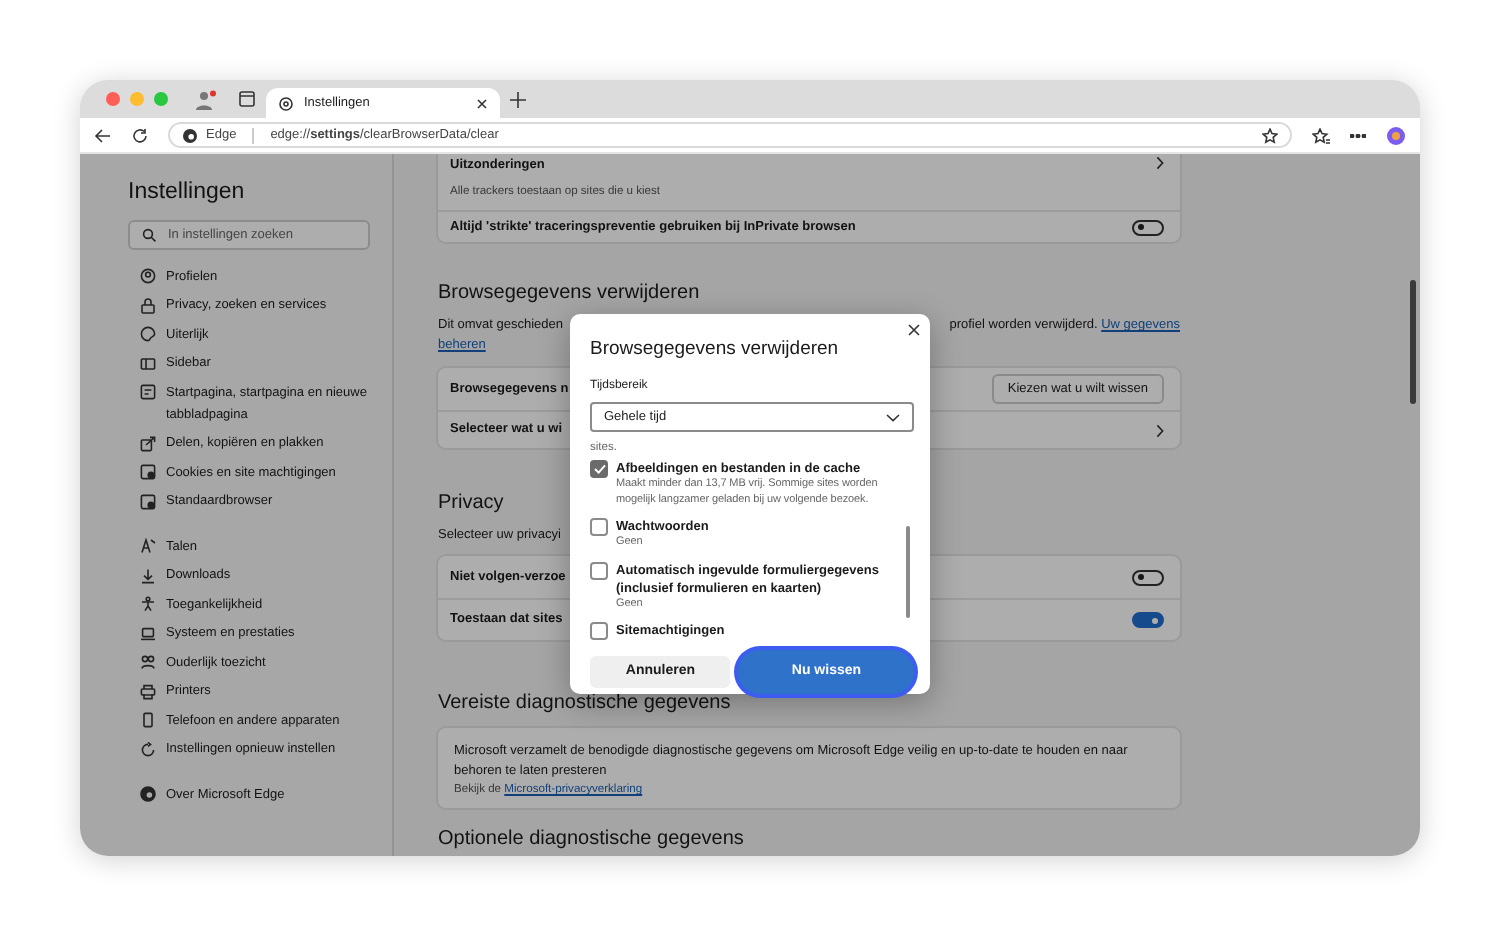 This screenshot has width=1500, height=942. I want to click on section-heading: Optionele diagnostische gegevens, so click(591, 840).